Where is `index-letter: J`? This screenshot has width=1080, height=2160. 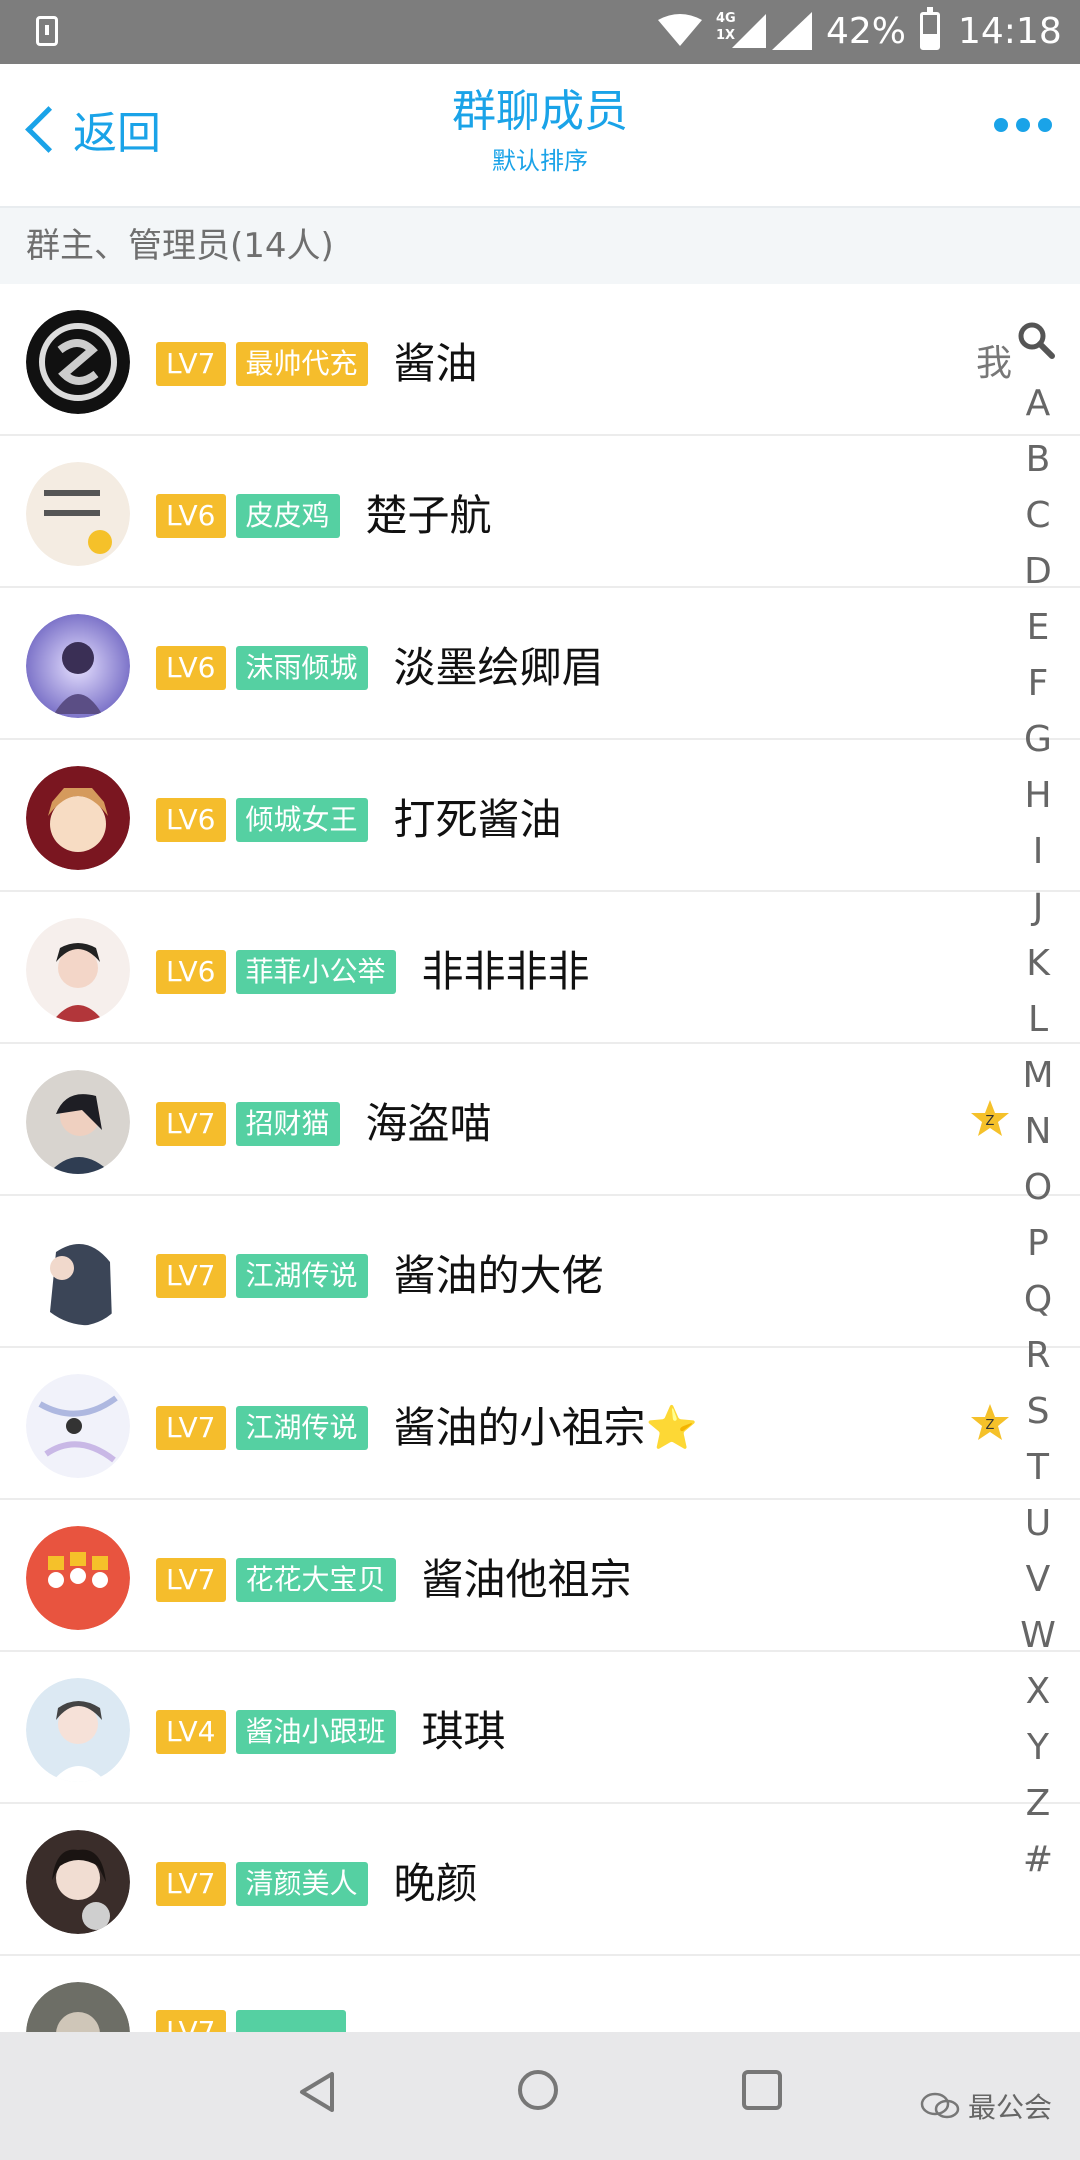 index-letter: J is located at coordinates (1038, 908).